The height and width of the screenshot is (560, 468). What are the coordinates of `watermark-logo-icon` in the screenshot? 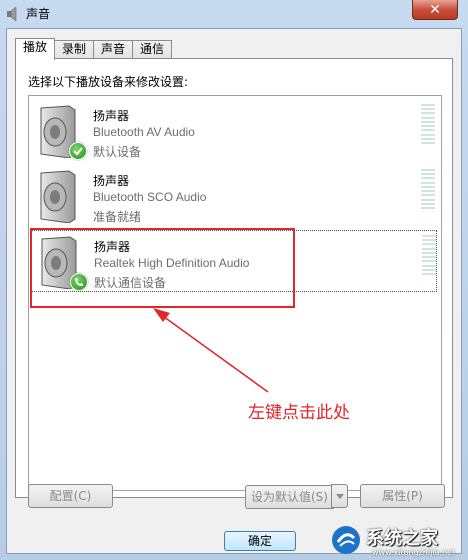 It's located at (346, 540).